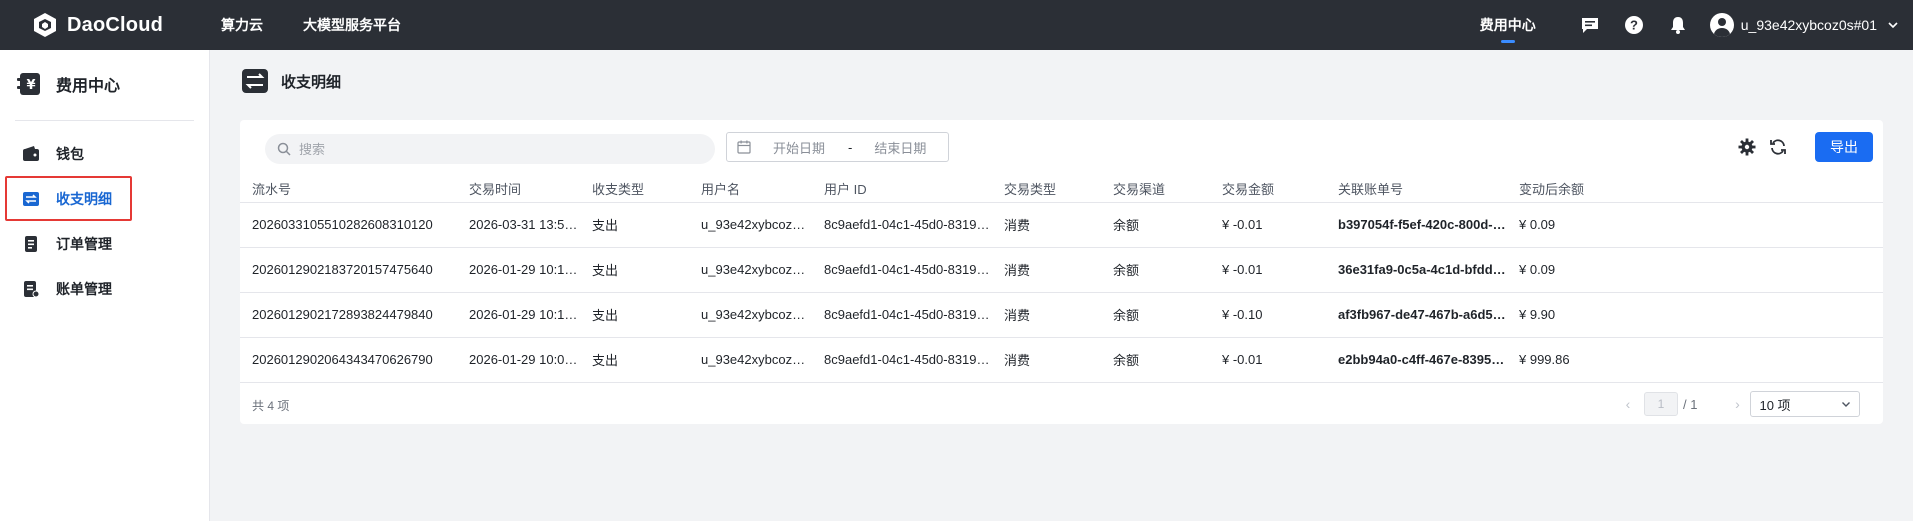 The width and height of the screenshot is (1913, 521). Describe the element at coordinates (104, 120) in the screenshot. I see `divider` at that location.